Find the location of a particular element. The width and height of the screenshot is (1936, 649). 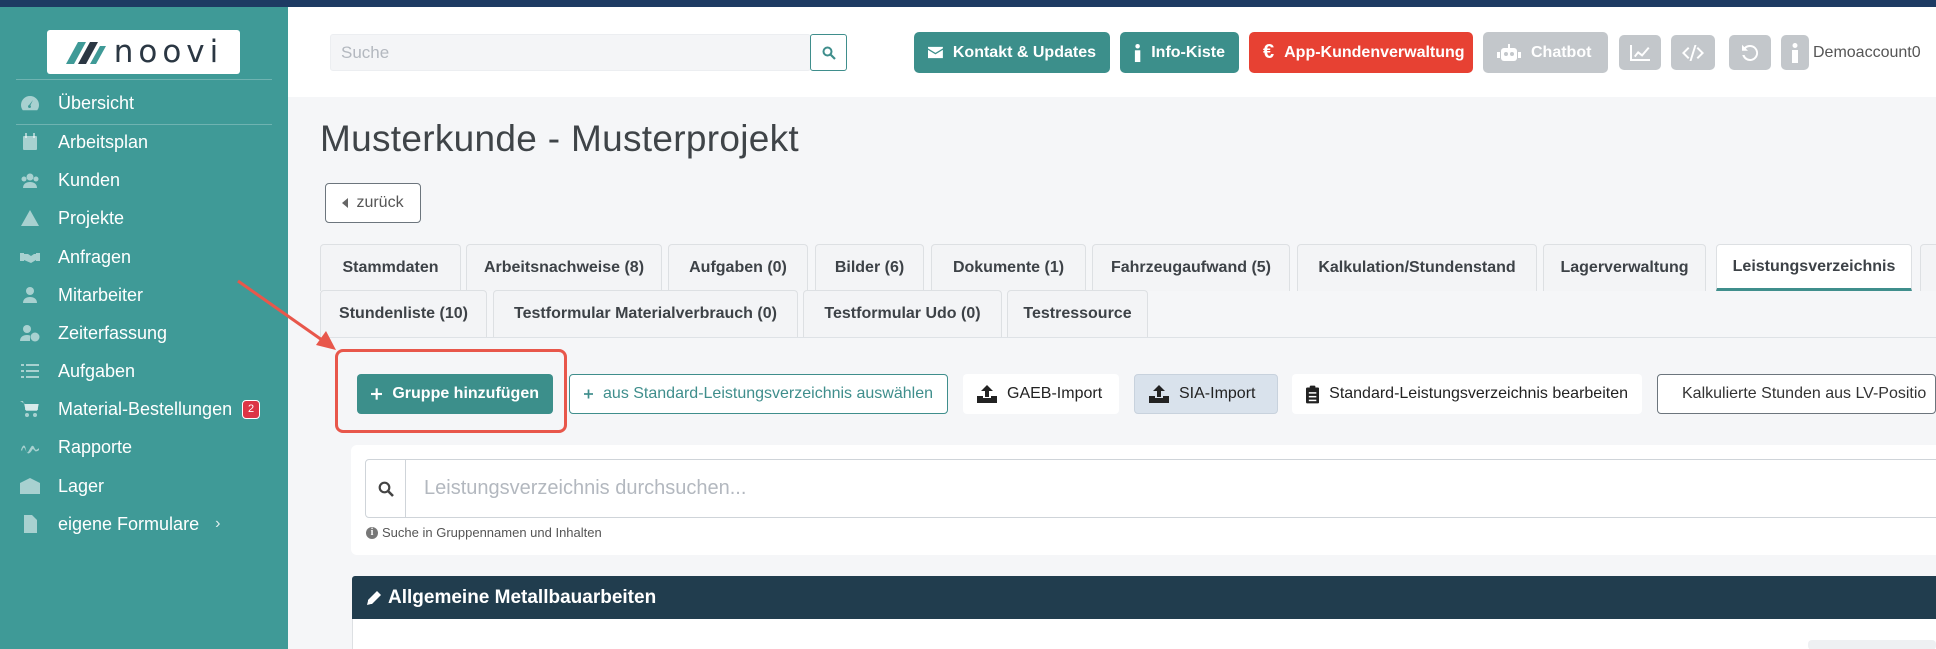

user-icon is located at coordinates (30, 295).